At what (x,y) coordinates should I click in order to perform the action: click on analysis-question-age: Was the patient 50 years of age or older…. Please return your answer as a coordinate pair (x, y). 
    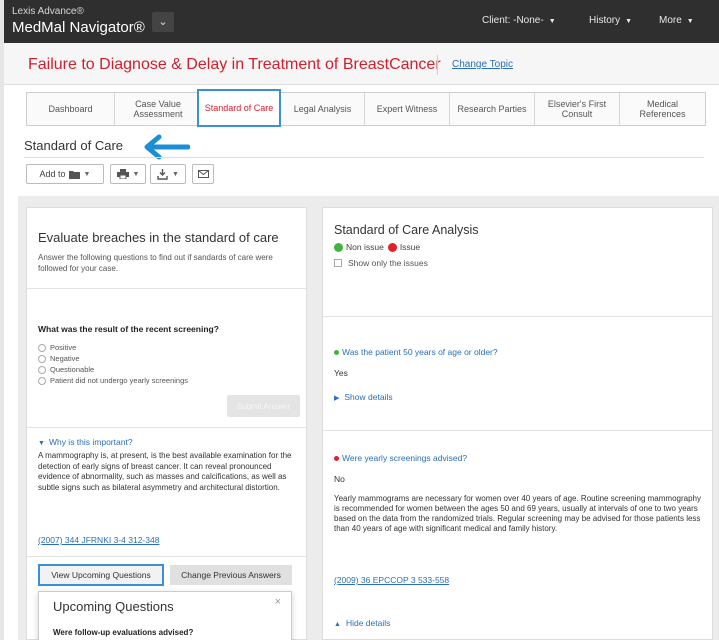
    Looking at the image, I should click on (416, 352).